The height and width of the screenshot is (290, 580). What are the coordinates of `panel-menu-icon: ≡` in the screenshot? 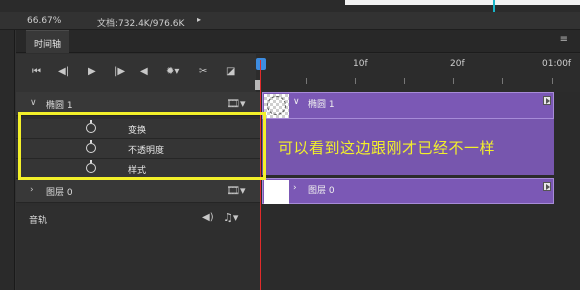 It's located at (564, 39).